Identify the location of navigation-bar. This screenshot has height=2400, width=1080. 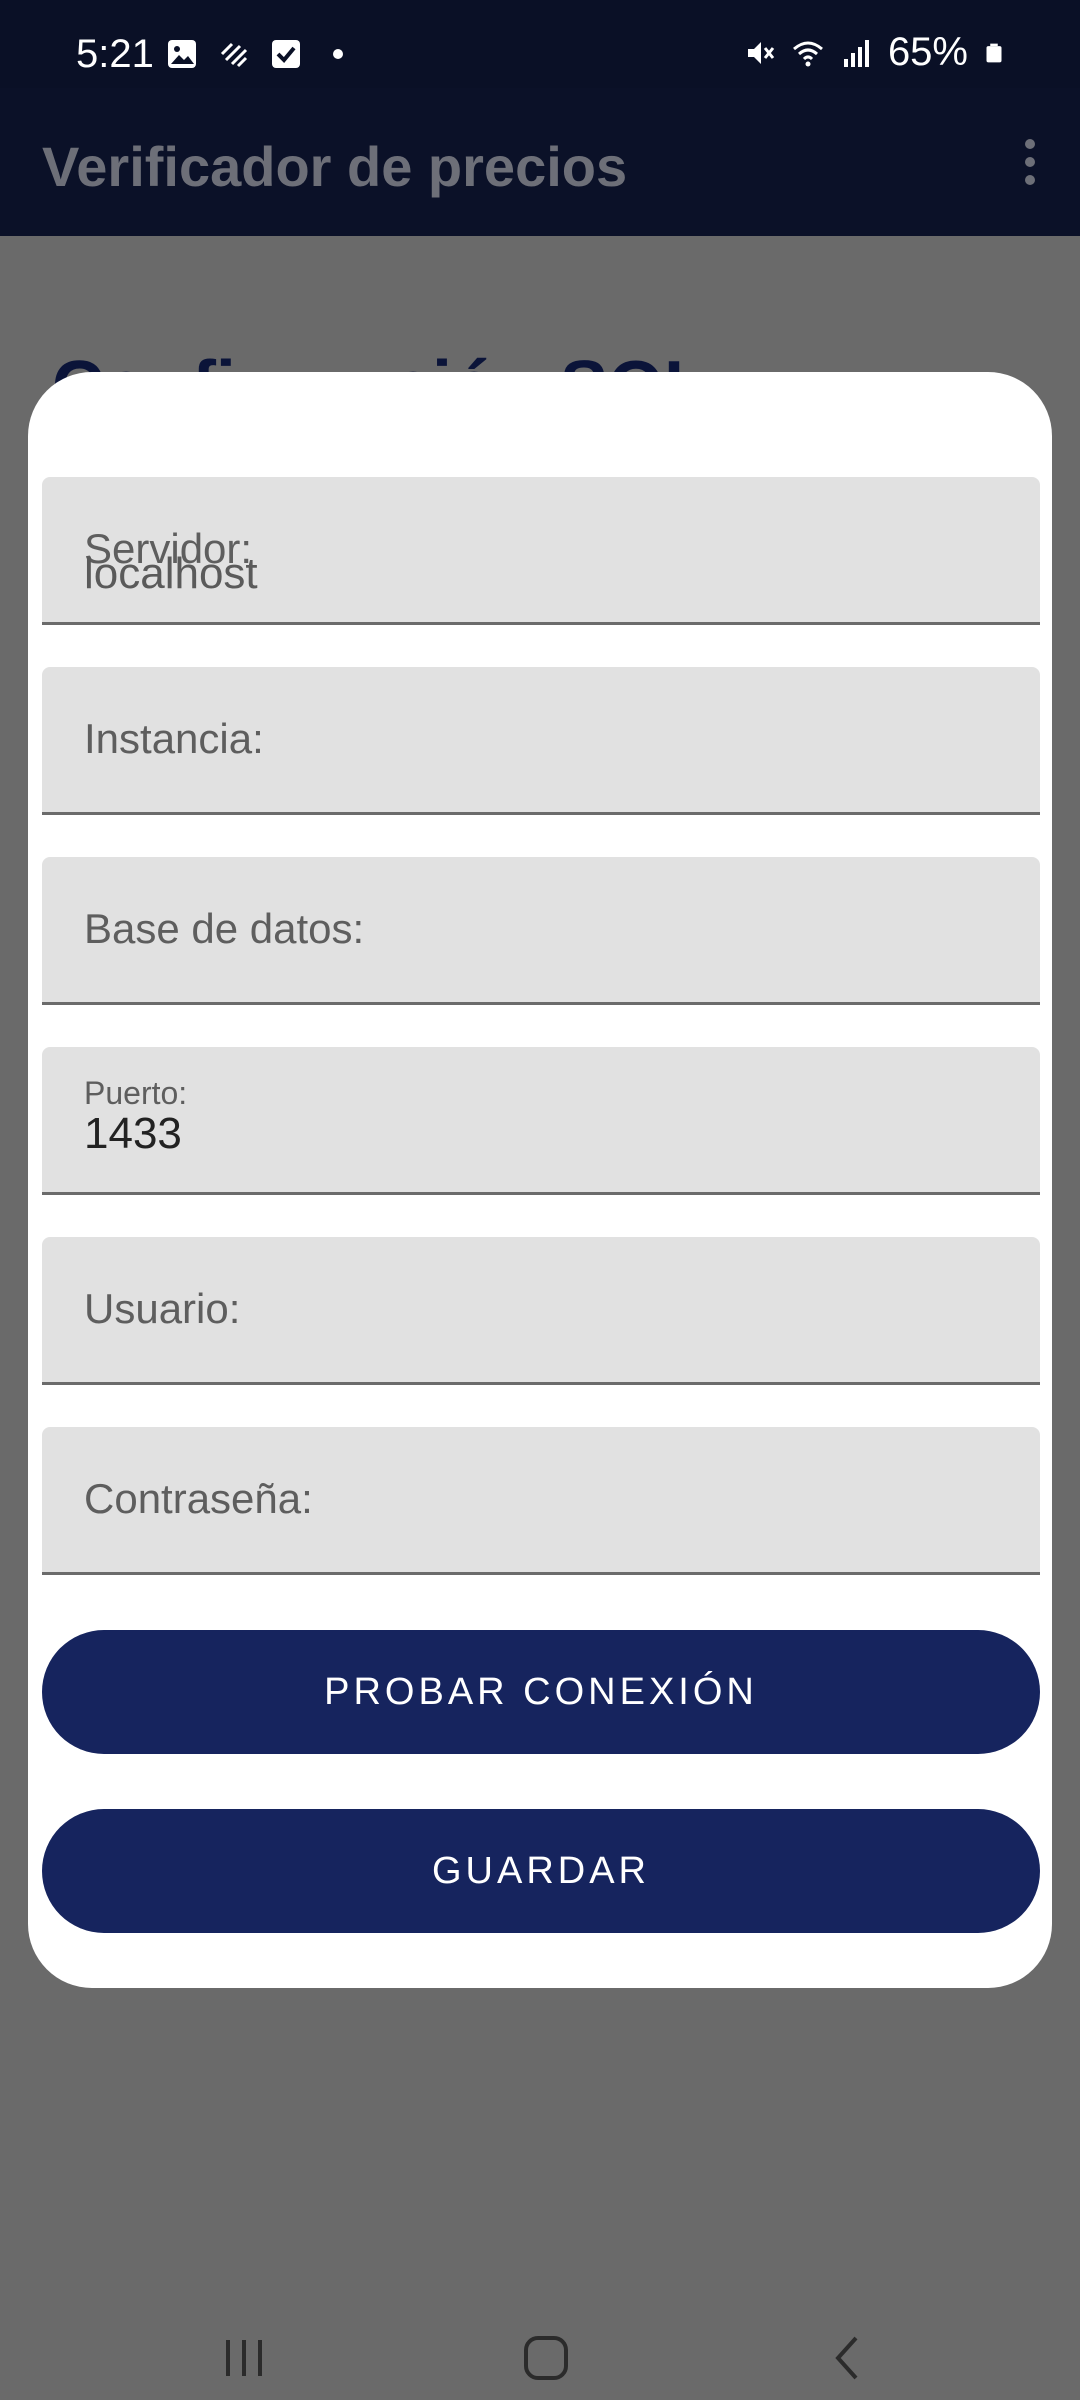
(540, 2360).